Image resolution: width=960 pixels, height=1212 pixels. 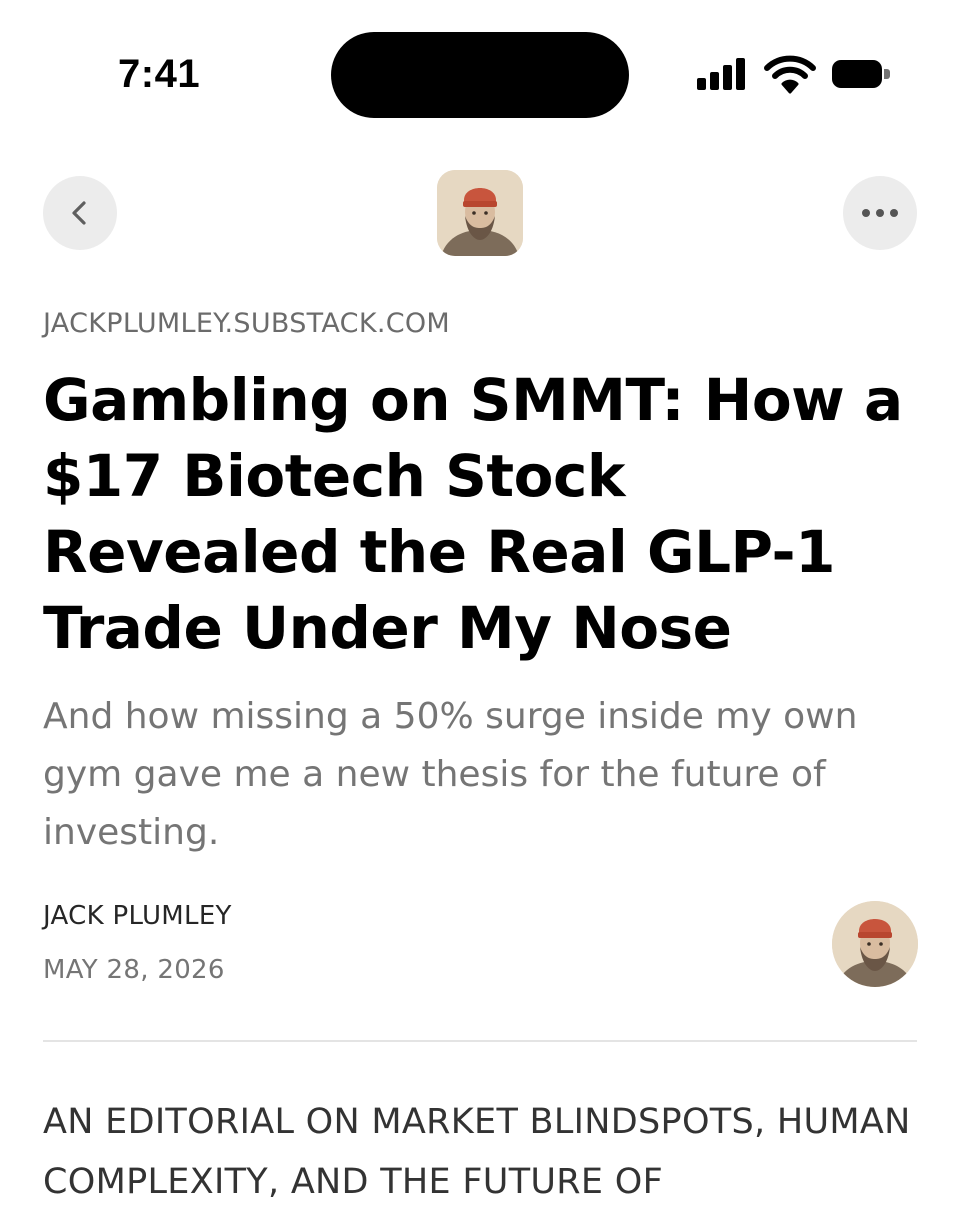 I want to click on ellipsis-icon, so click(x=880, y=213).